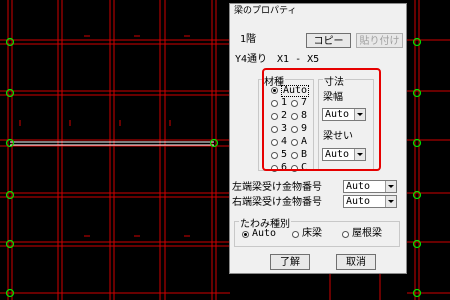  What do you see at coordinates (264, 233) in the screenshot?
I see `deflection-auto-label: Auto` at bounding box center [264, 233].